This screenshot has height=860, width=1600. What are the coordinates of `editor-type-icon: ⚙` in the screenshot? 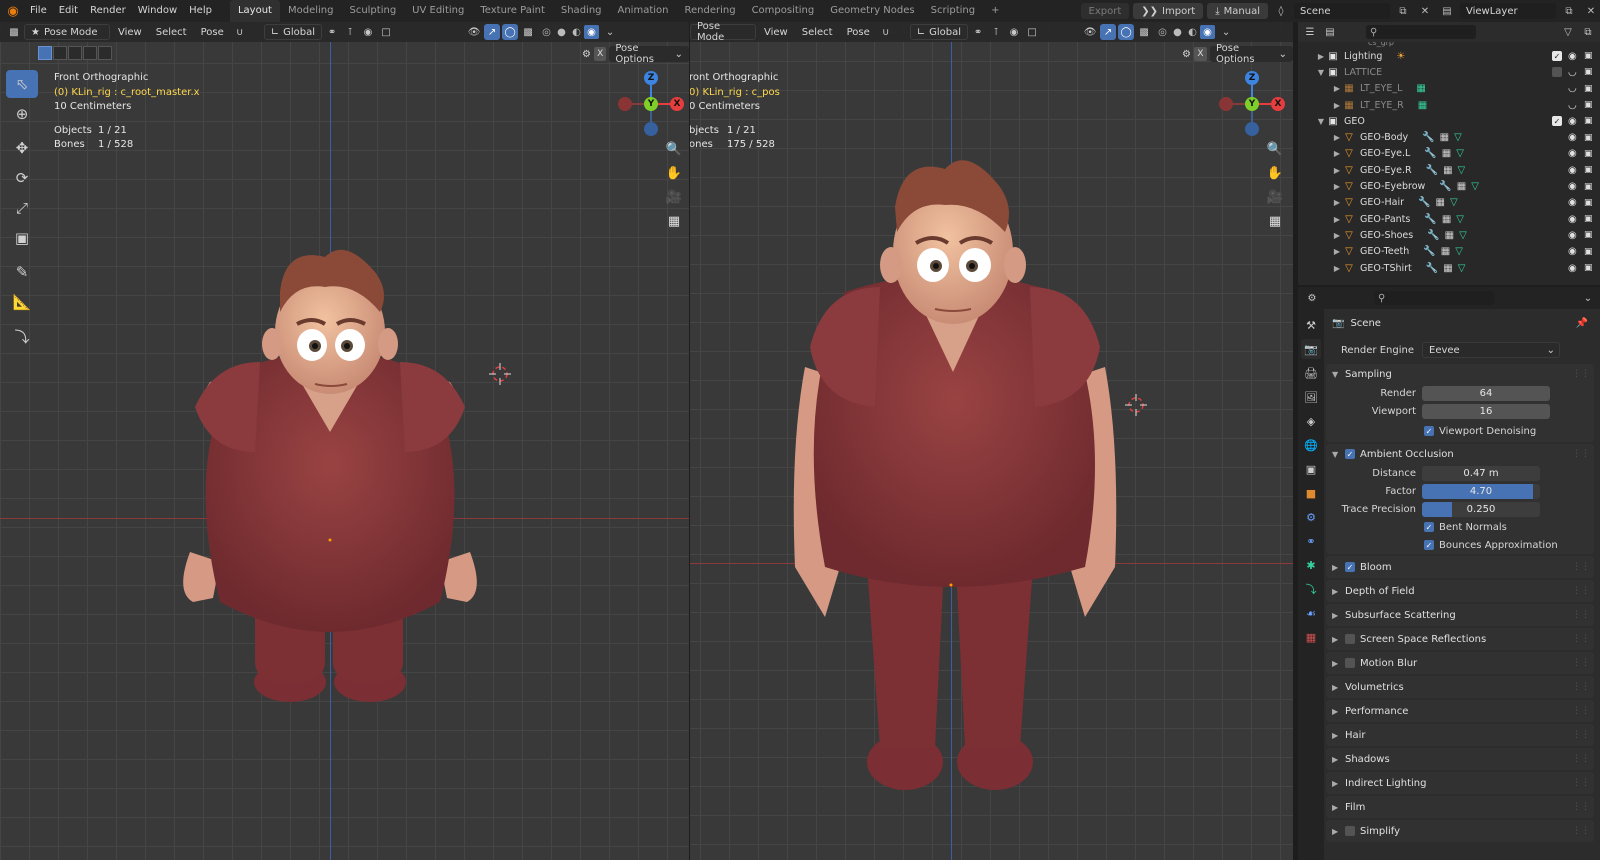 It's located at (1312, 298).